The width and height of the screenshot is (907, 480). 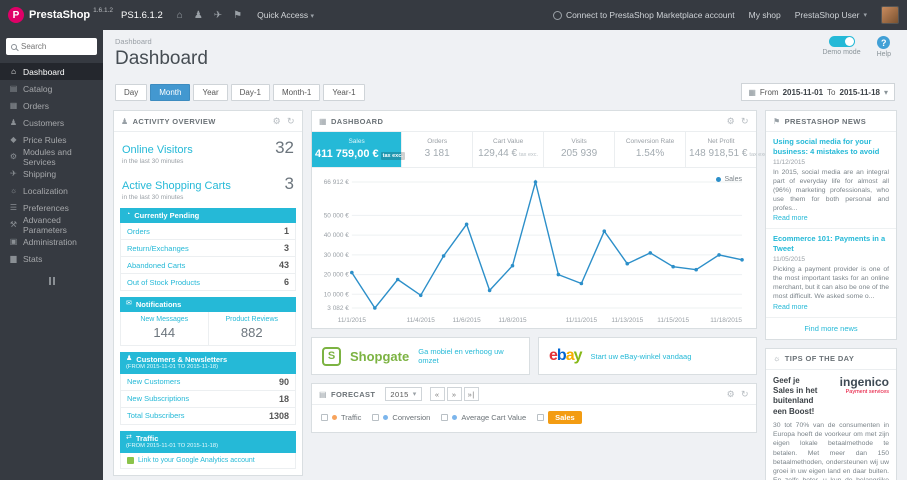 I want to click on sidebar-item-administration: ▣ Administration, so click(x=51, y=241).